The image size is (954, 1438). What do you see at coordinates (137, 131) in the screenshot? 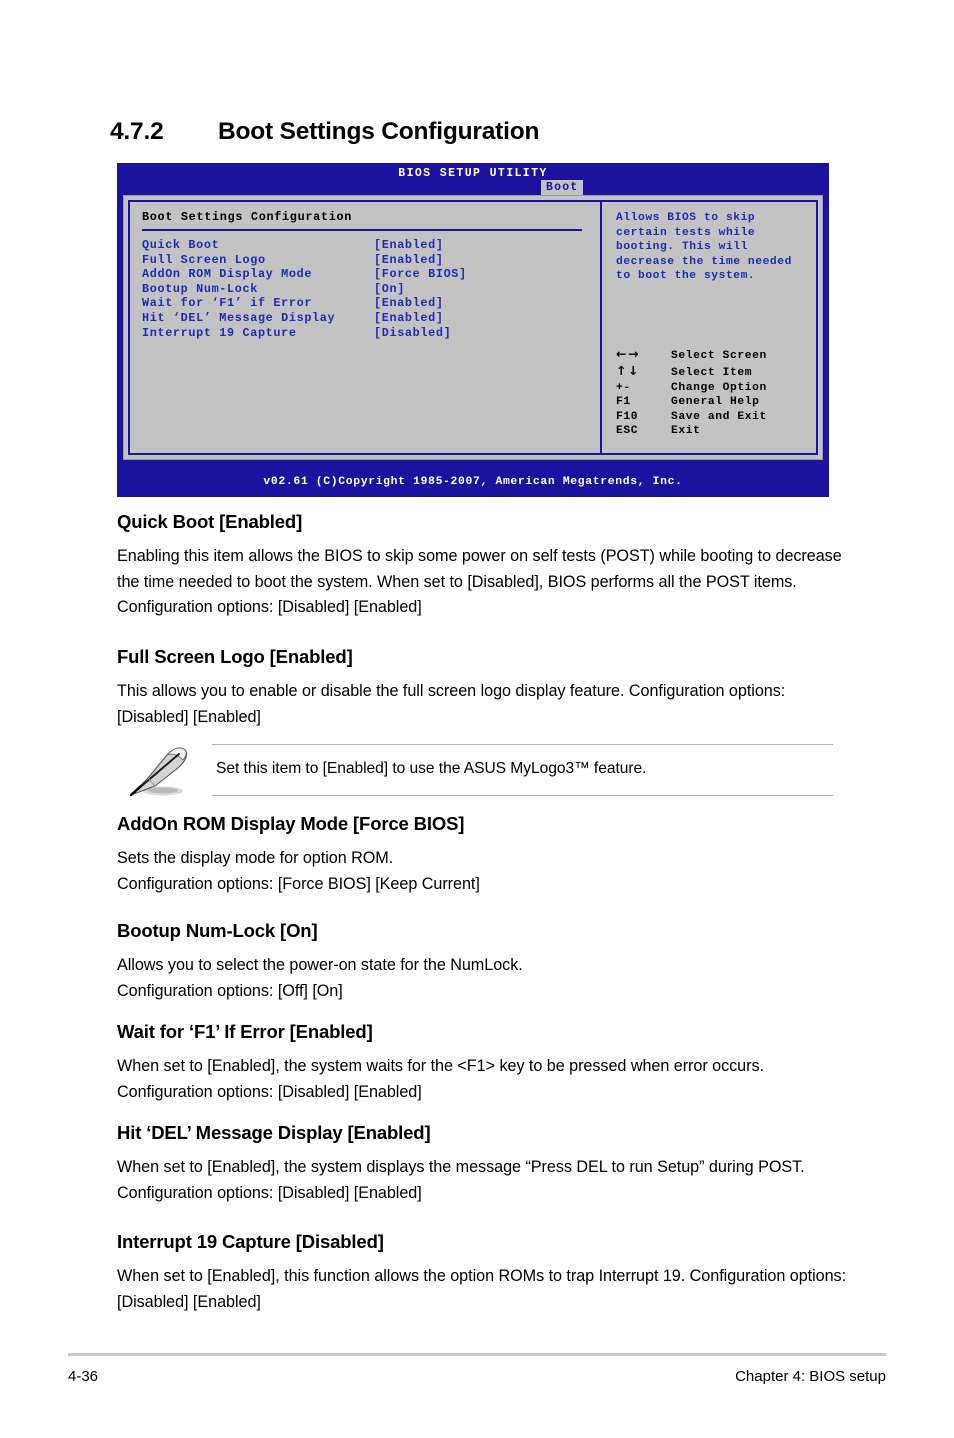
I see `section-number: 4.7.2` at bounding box center [137, 131].